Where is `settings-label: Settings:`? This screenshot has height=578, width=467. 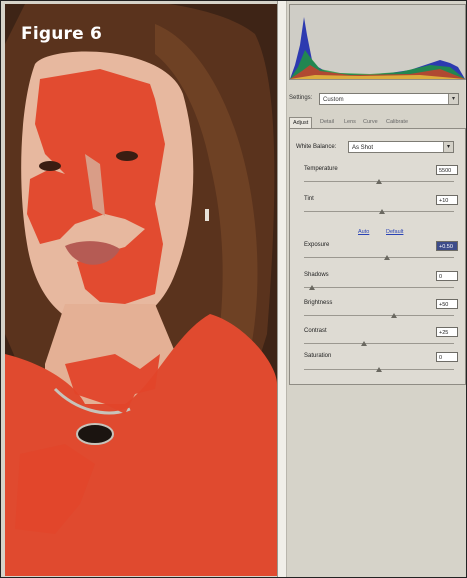
settings-label: Settings: is located at coordinates (301, 98).